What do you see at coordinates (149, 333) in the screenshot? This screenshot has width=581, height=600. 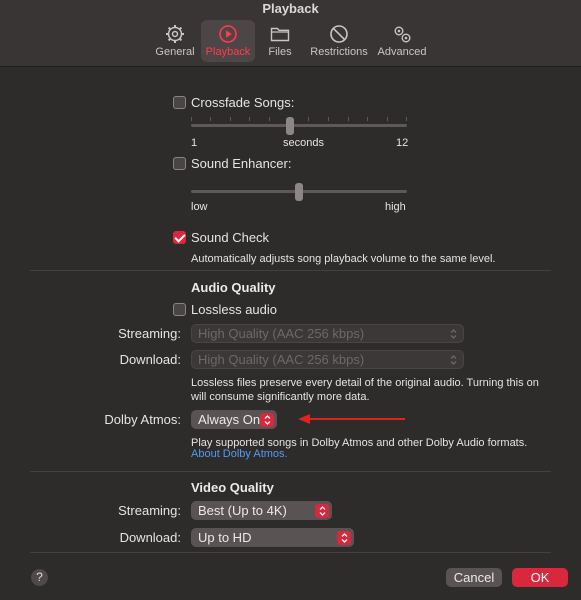 I see `audio-streaming-label: Streaming:` at bounding box center [149, 333].